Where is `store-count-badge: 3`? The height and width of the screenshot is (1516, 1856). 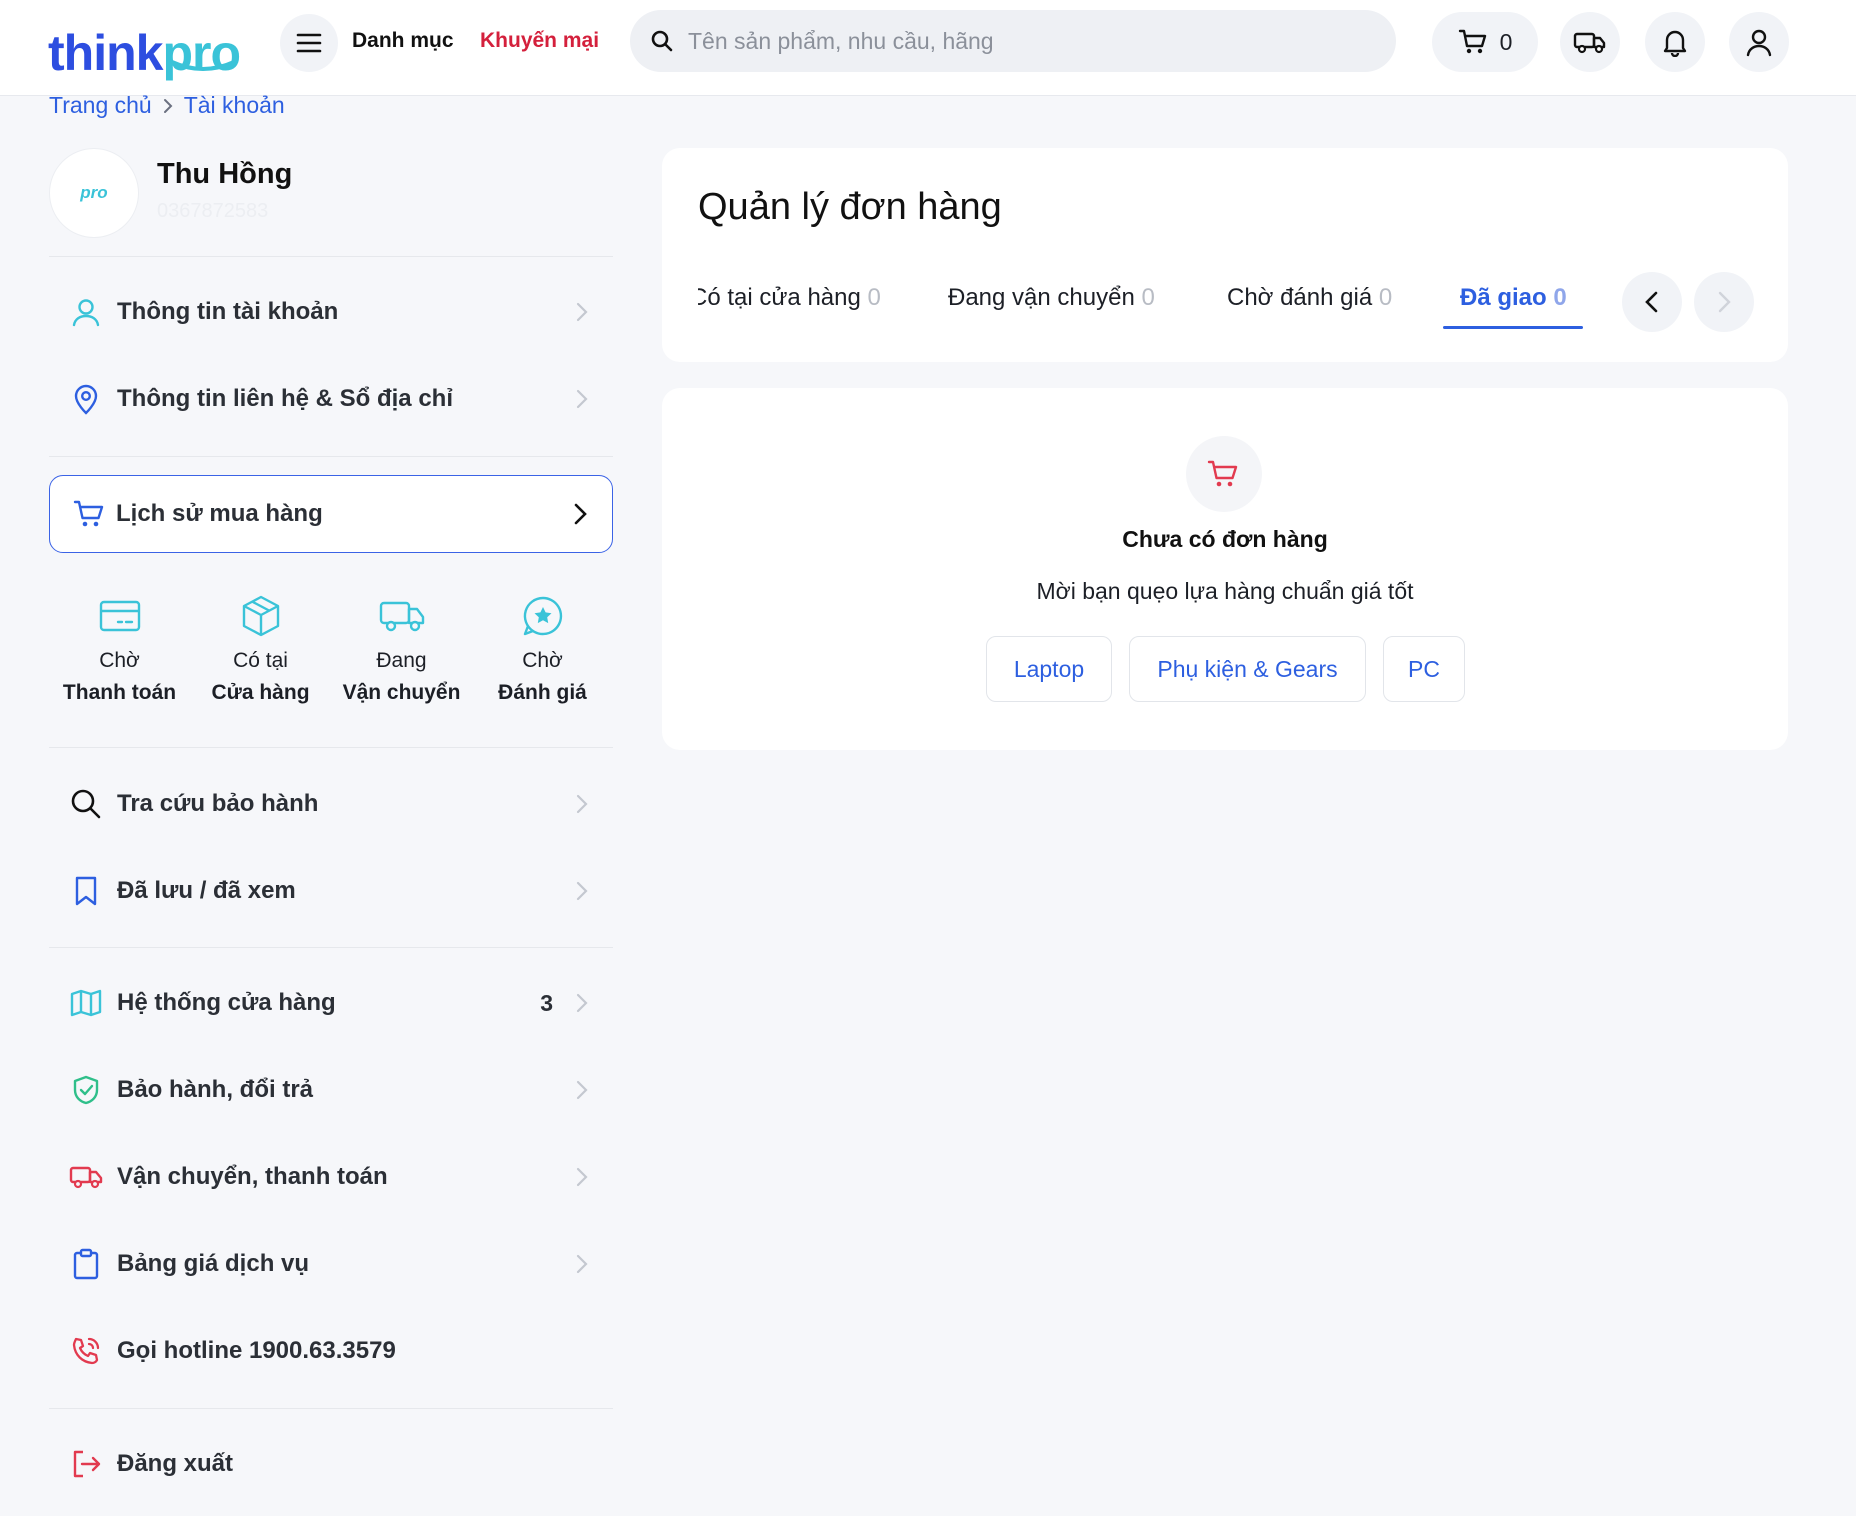 store-count-badge: 3 is located at coordinates (546, 1002).